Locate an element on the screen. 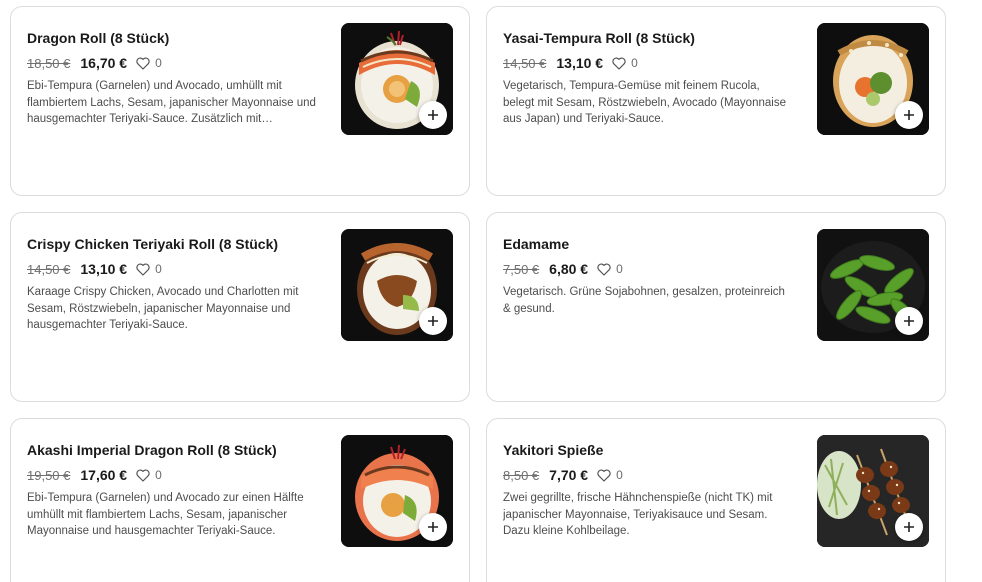 The image size is (982, 582). old-price: 19,50 € is located at coordinates (49, 475).